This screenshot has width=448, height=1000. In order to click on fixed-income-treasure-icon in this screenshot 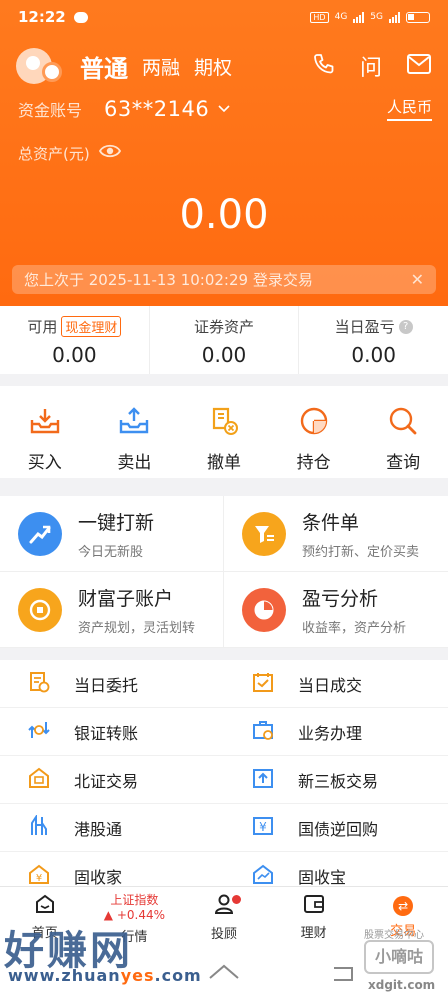, I will do `click(263, 875)`.